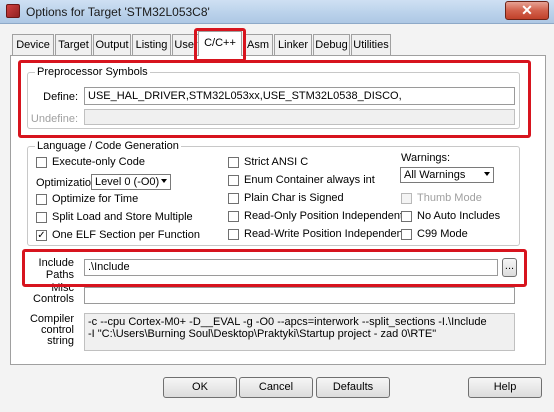 Image resolution: width=554 pixels, height=412 pixels. I want to click on help-button: Help, so click(505, 387).